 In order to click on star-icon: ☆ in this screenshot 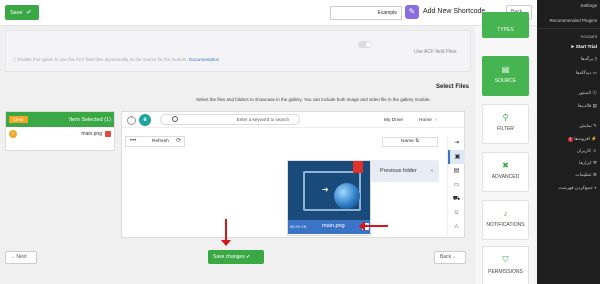, I will do `click(456, 227)`.